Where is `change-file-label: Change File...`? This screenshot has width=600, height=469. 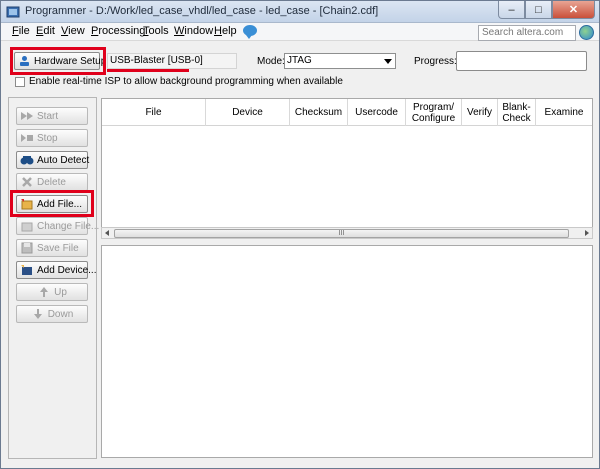 change-file-label: Change File... is located at coordinates (68, 226).